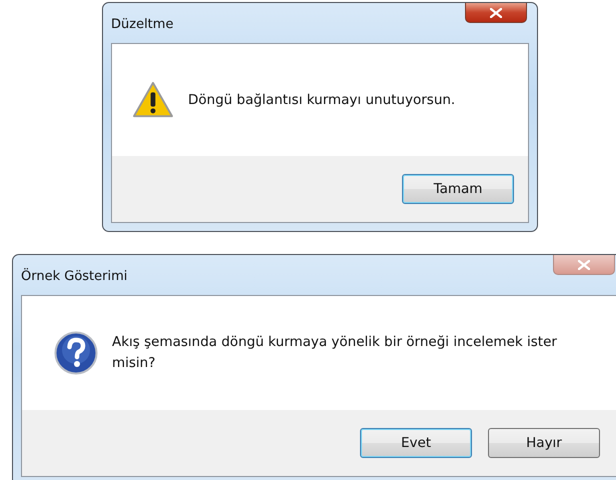  Describe the element at coordinates (335, 353) in the screenshot. I see `message-text: Akış şemasında döngü kurmaya yönelik bir örneği incelemek ister misin?` at that location.